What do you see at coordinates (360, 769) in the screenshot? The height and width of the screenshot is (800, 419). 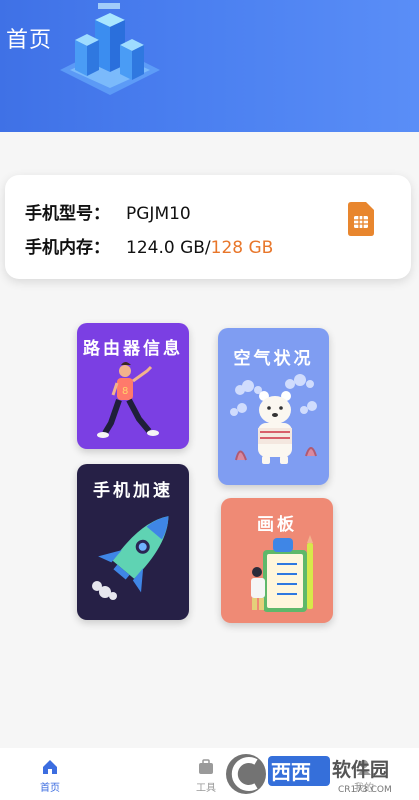 I see `watermark-brand-part2: 软件园` at bounding box center [360, 769].